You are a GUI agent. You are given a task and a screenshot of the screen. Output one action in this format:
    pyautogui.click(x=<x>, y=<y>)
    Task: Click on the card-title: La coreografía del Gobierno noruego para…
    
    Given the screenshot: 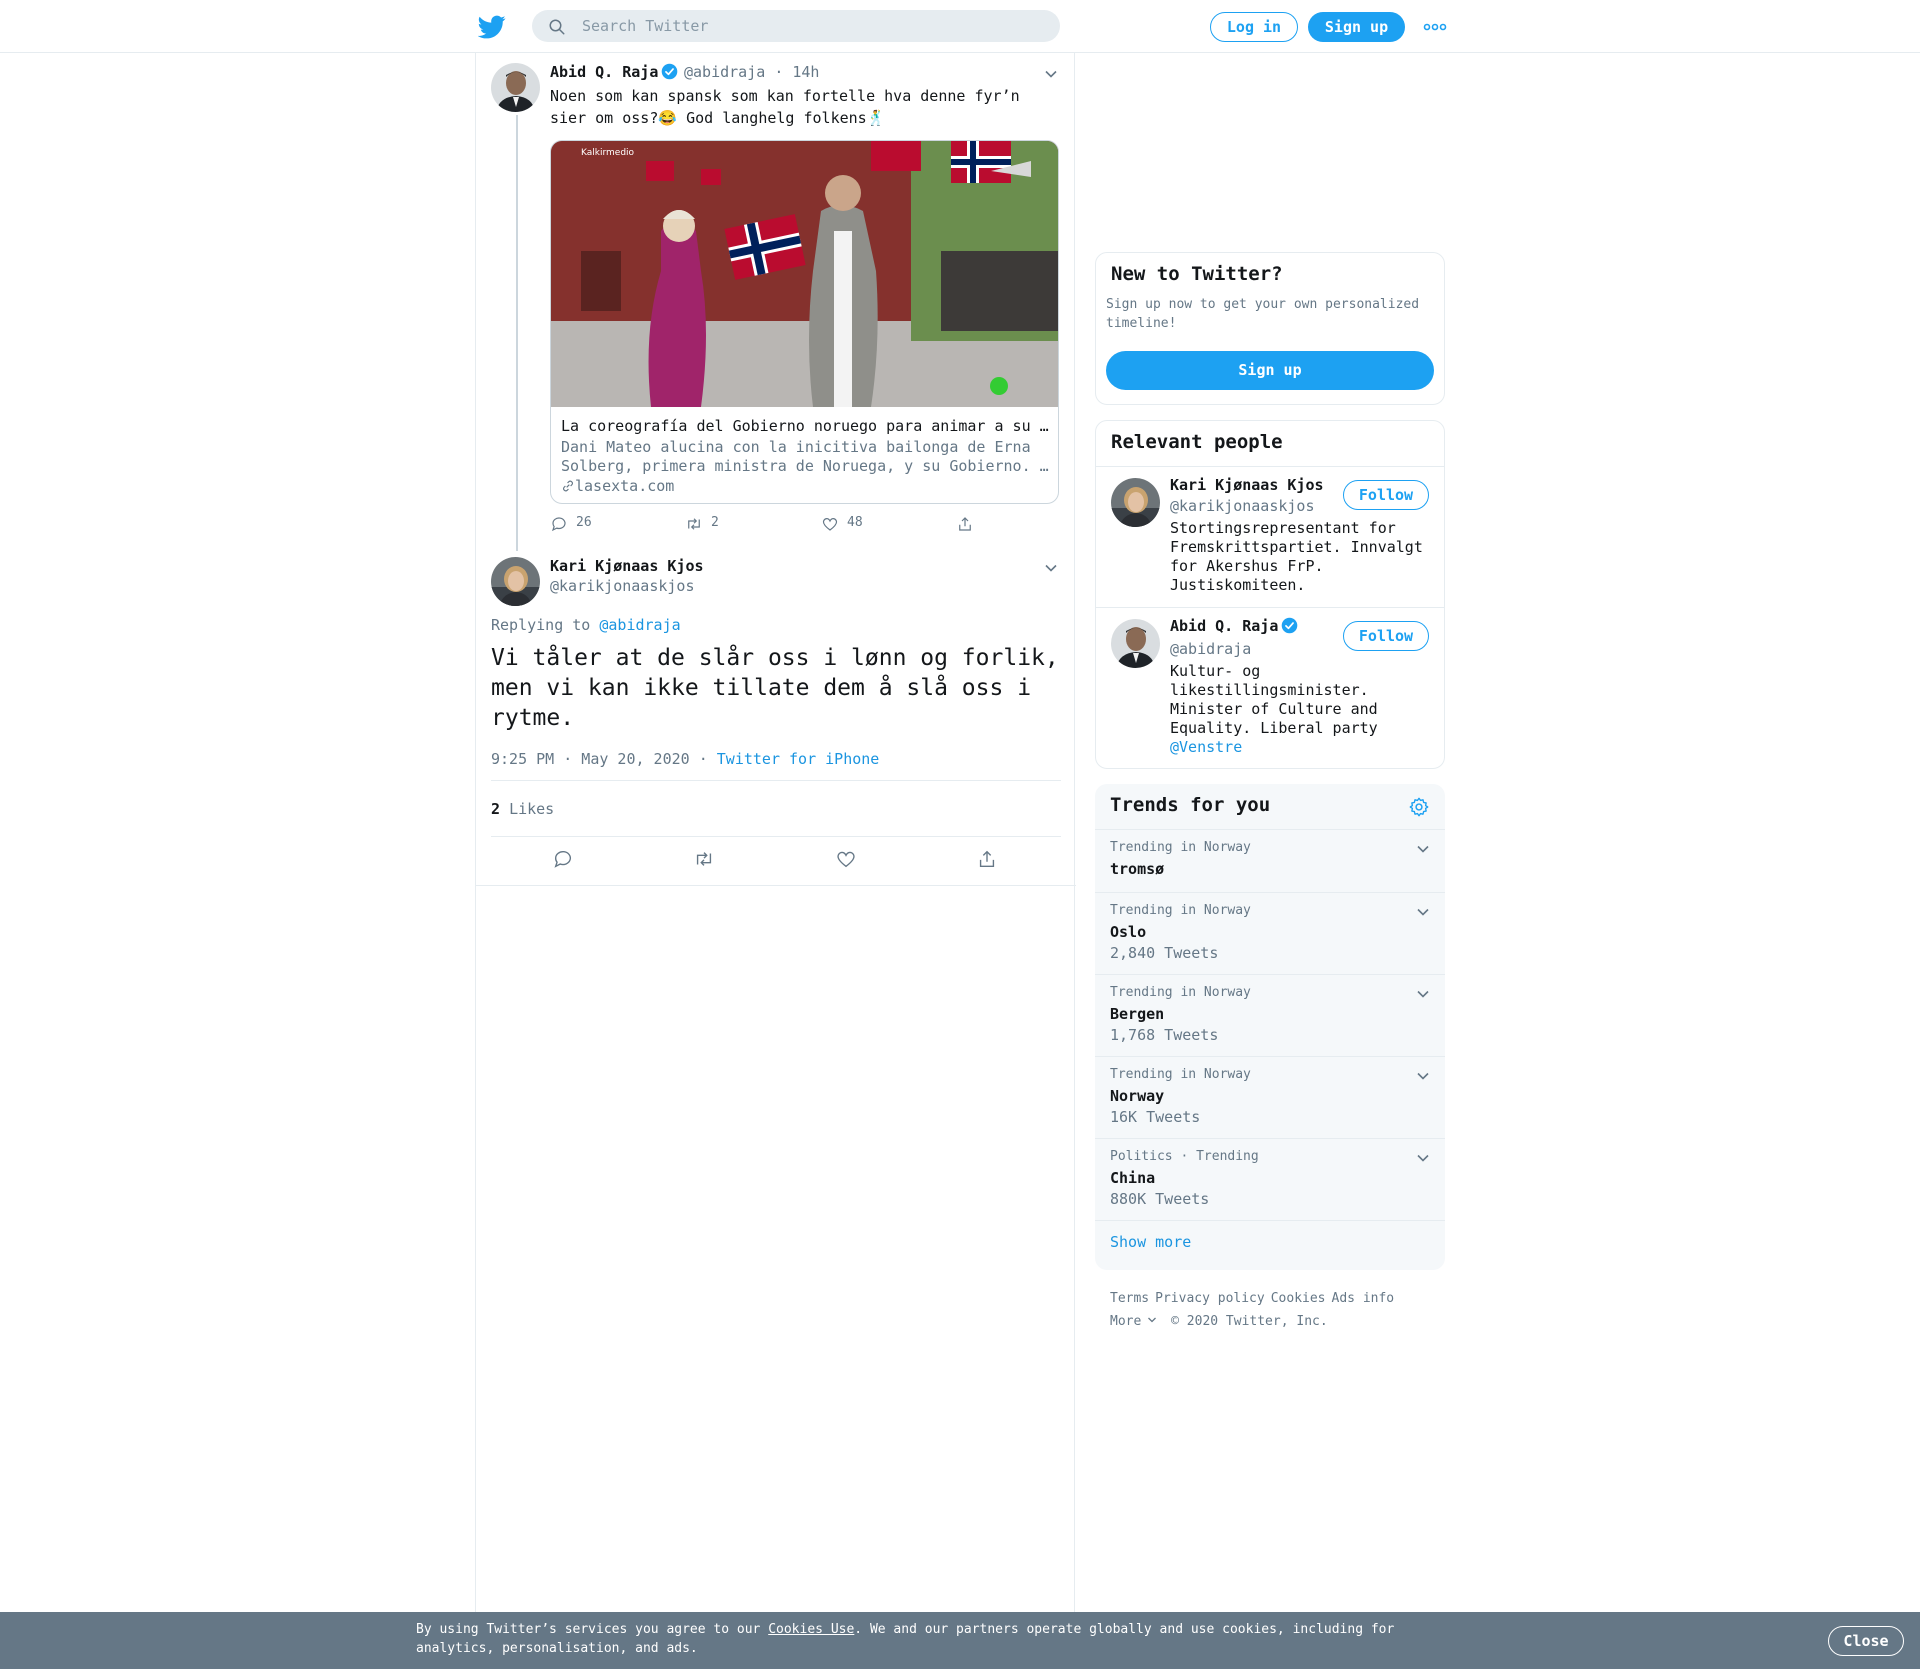 What is the action you would take?
    pyautogui.click(x=806, y=426)
    